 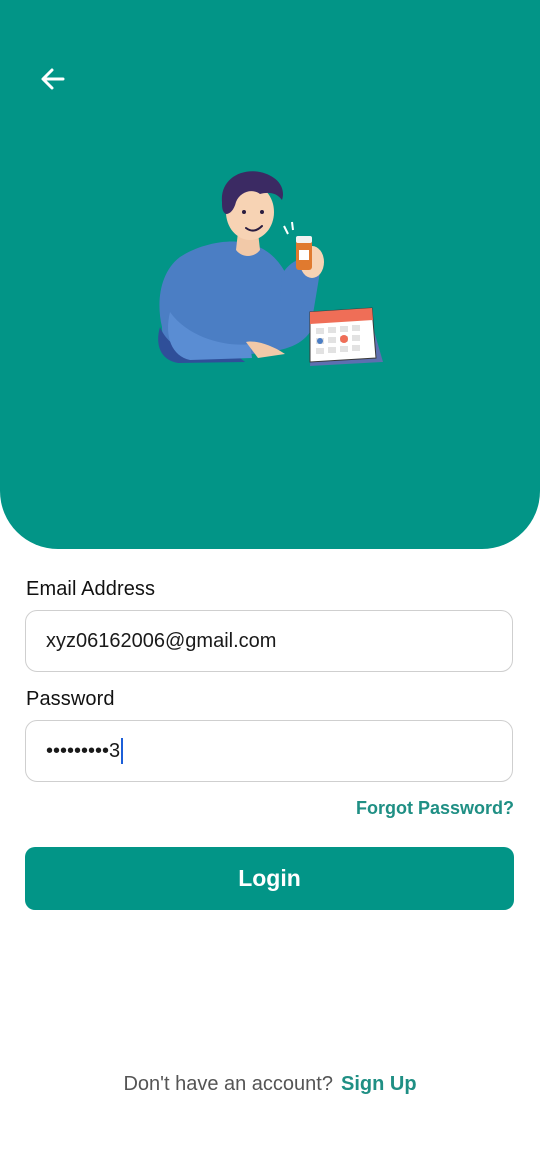 I want to click on email-label: Email Address, so click(x=91, y=589).